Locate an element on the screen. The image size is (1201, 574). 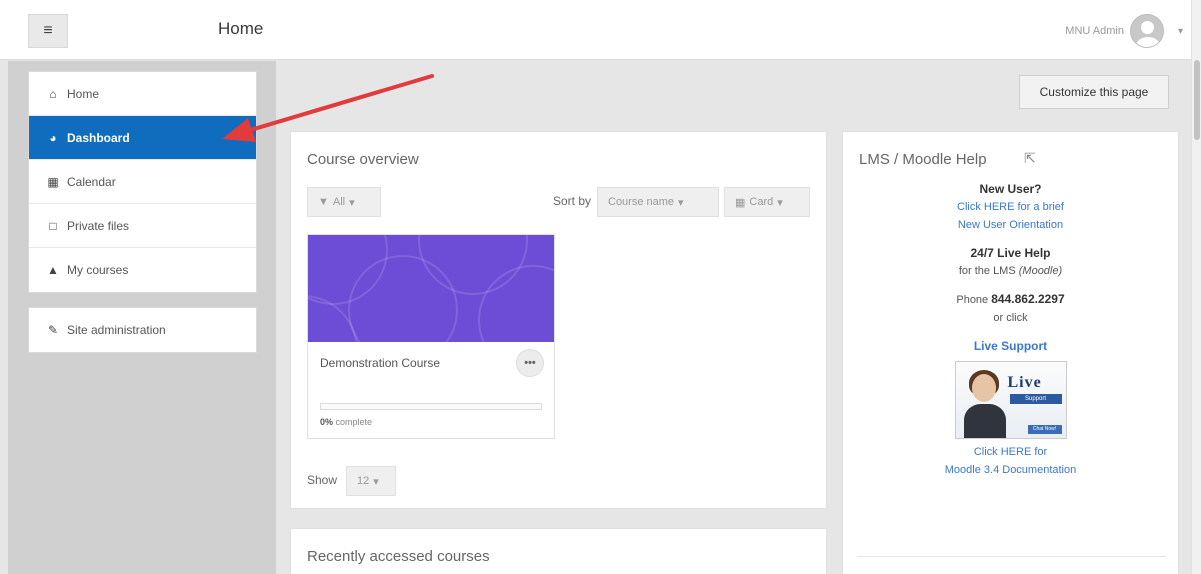
course-progress-bar is located at coordinates (431, 406).